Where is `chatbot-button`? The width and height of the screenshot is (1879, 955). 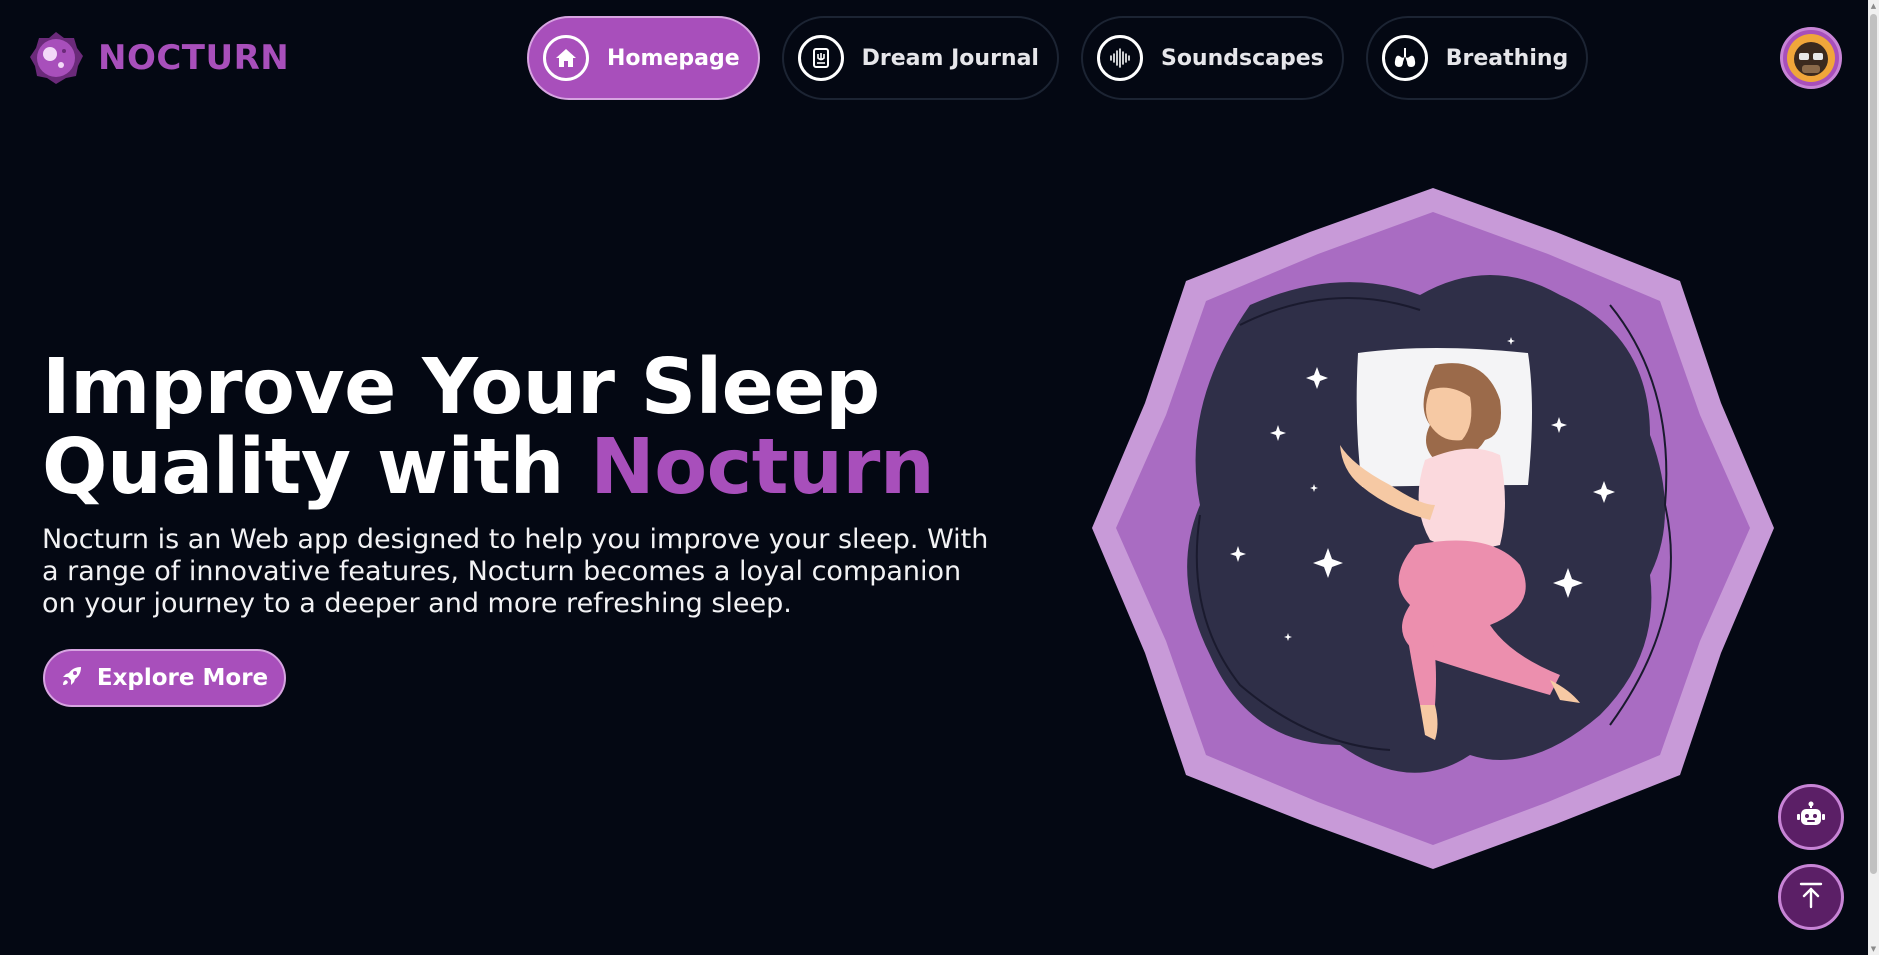 chatbot-button is located at coordinates (1811, 817).